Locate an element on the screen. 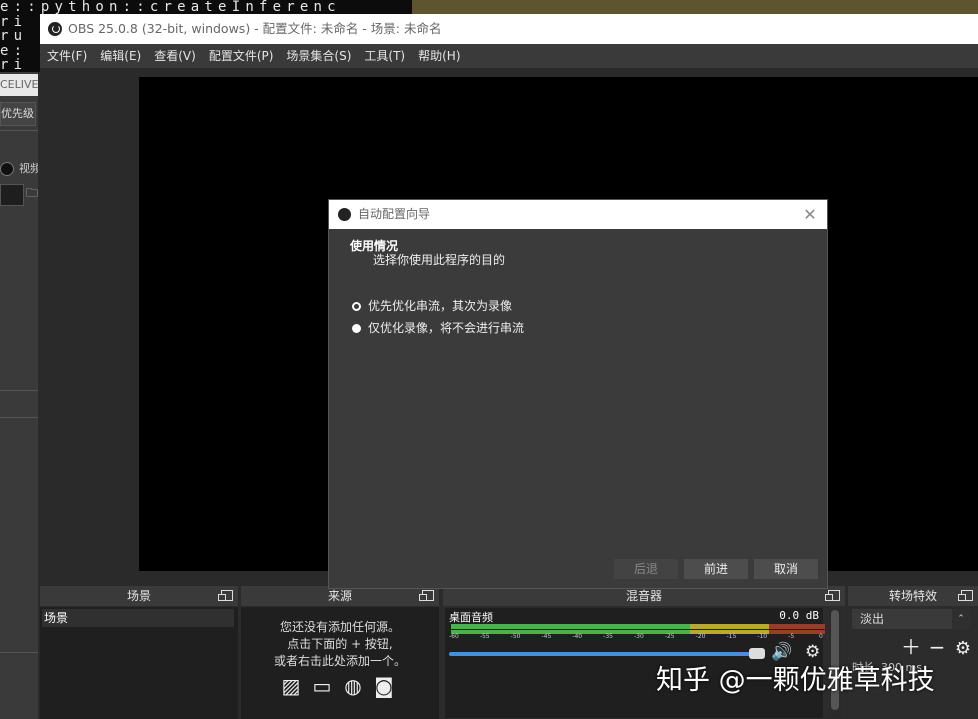 Image resolution: width=978 pixels, height=719 pixels. meter-tick-label: 0 is located at coordinates (821, 636).